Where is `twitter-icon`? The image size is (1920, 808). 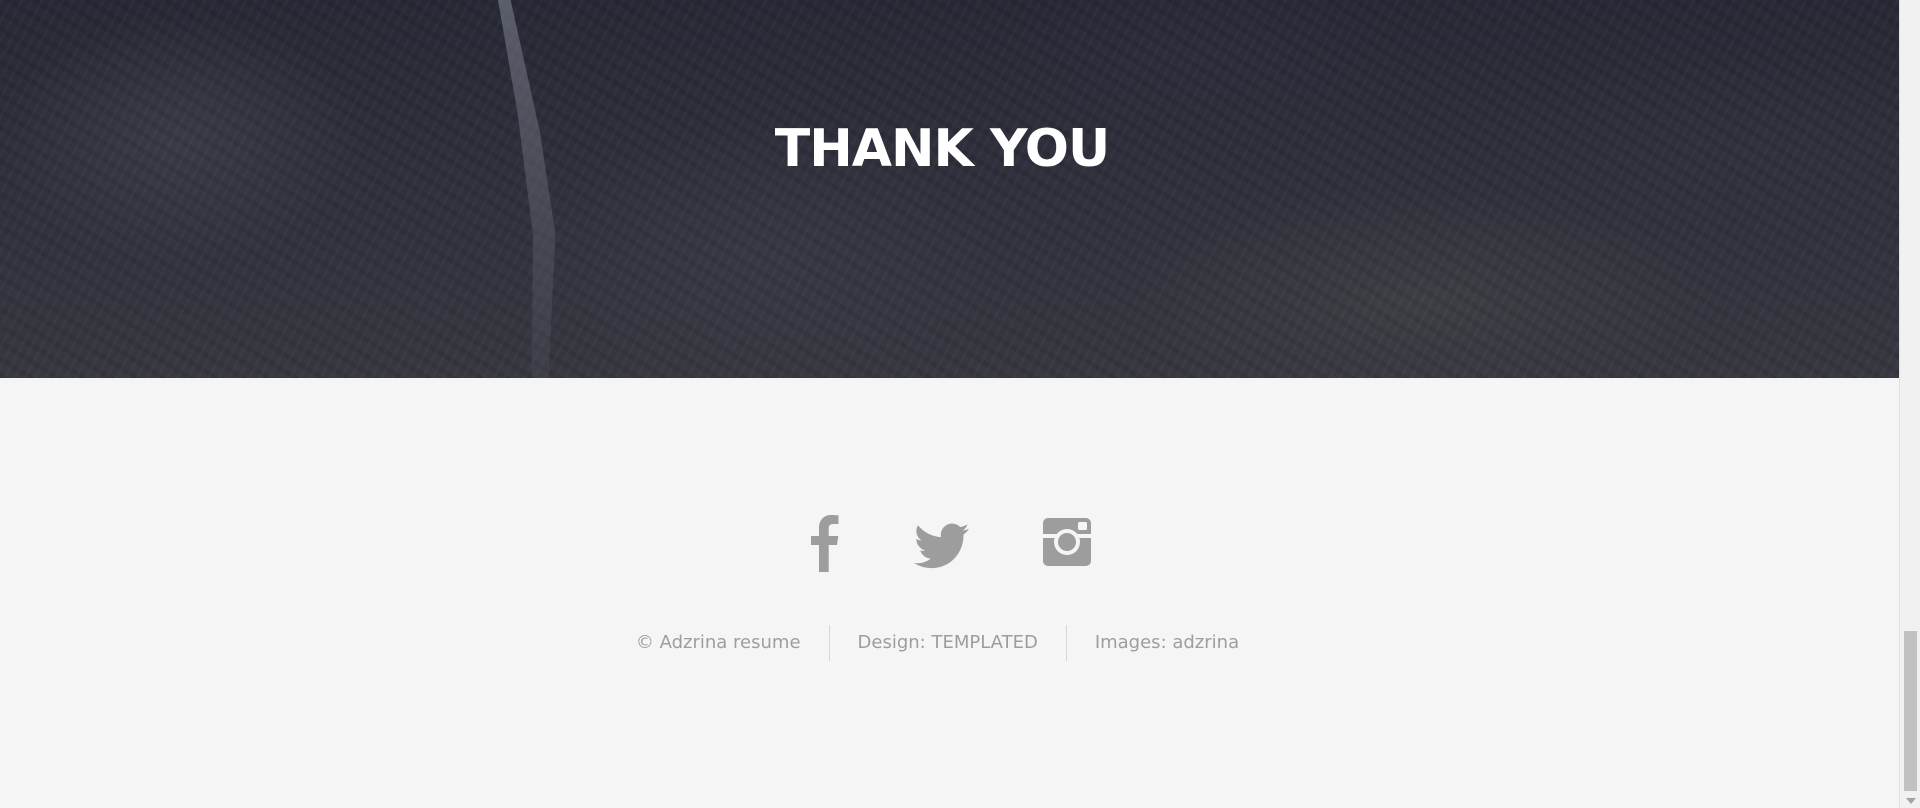 twitter-icon is located at coordinates (942, 546).